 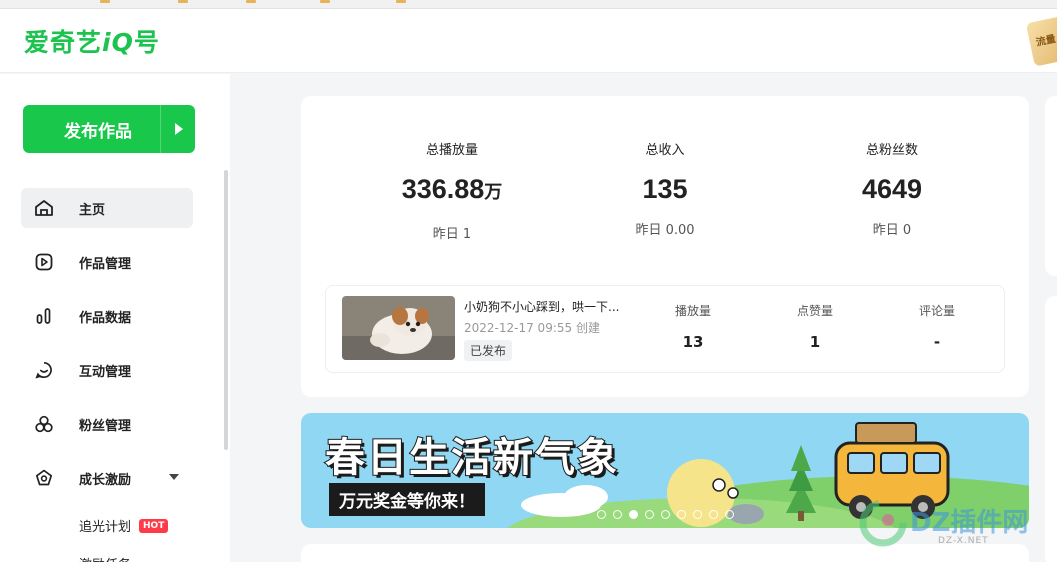 What do you see at coordinates (107, 370) in the screenshot?
I see `sidebar-item-interaction: 互动管理` at bounding box center [107, 370].